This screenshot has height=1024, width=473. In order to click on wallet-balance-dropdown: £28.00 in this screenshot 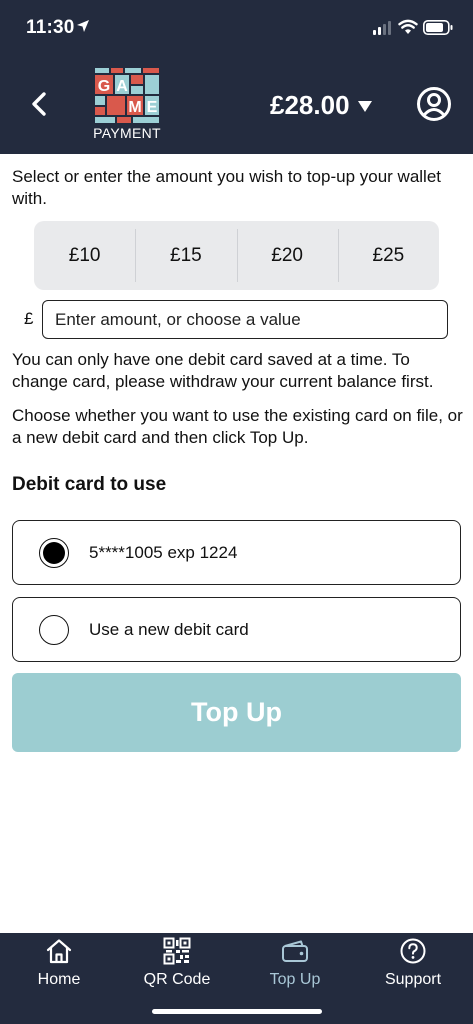, I will do `click(321, 105)`.